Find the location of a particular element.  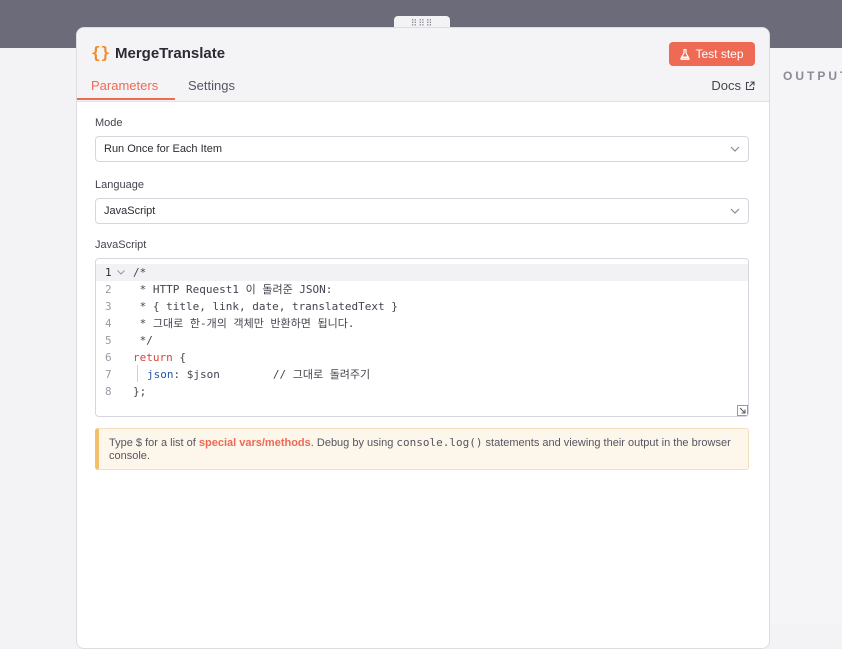

test-step-button: Test step is located at coordinates (712, 54).